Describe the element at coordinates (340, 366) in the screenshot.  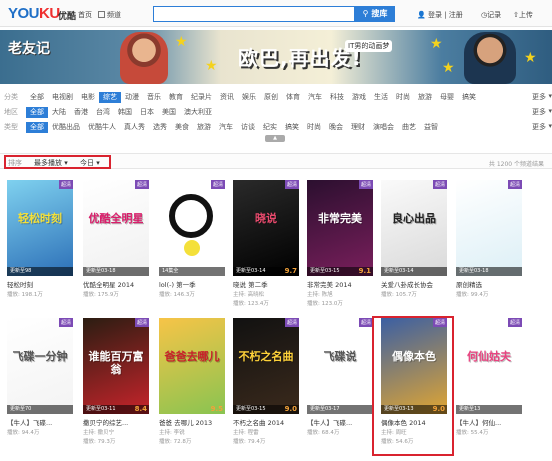
I see `show-thumbnail: 飞碟说 超清 更新至03-17` at that location.